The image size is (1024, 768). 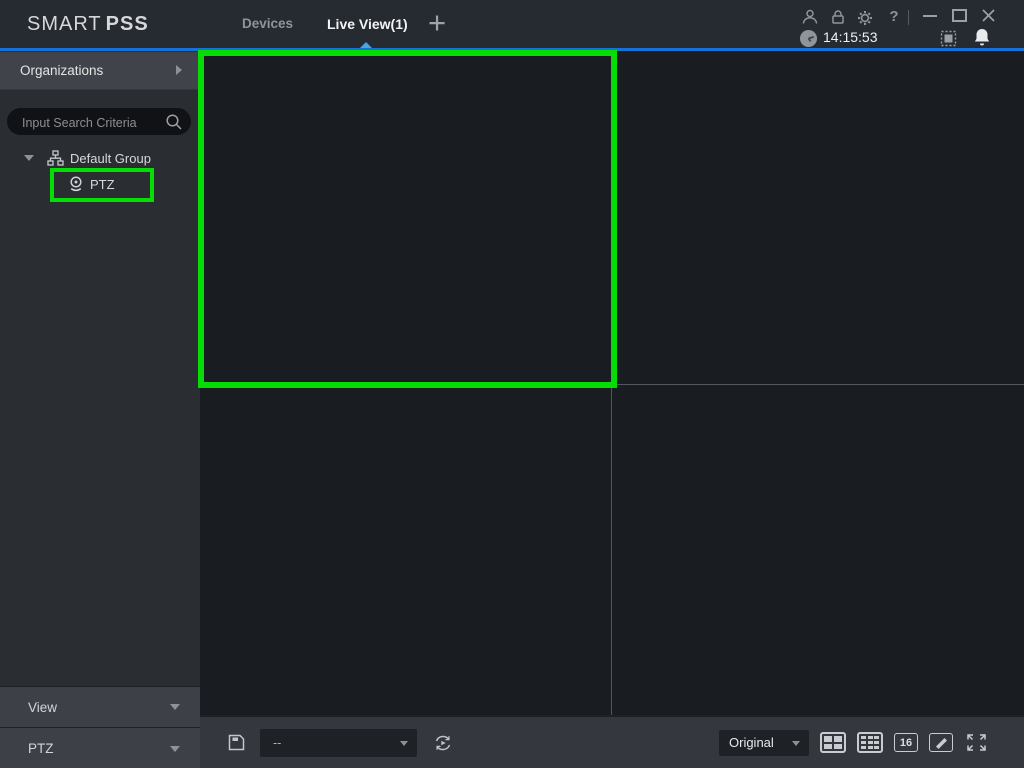 I want to click on alarm-bell-icon, so click(x=982, y=37).